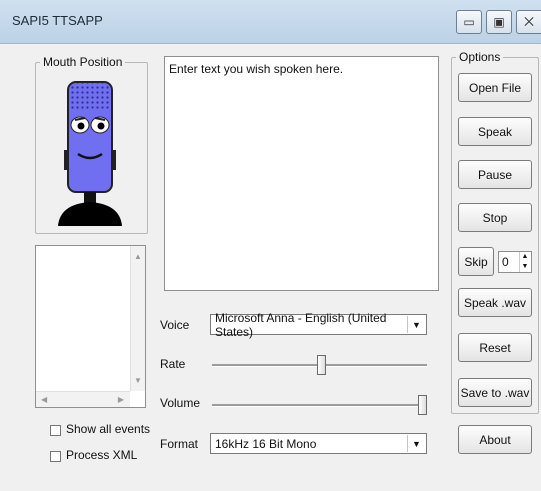 The height and width of the screenshot is (491, 541). Describe the element at coordinates (180, 403) in the screenshot. I see `volume-label: Volume` at that location.